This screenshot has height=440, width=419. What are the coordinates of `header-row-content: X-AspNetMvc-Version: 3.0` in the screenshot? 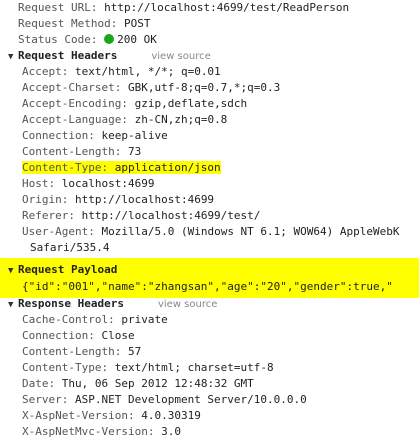 It's located at (101, 431).